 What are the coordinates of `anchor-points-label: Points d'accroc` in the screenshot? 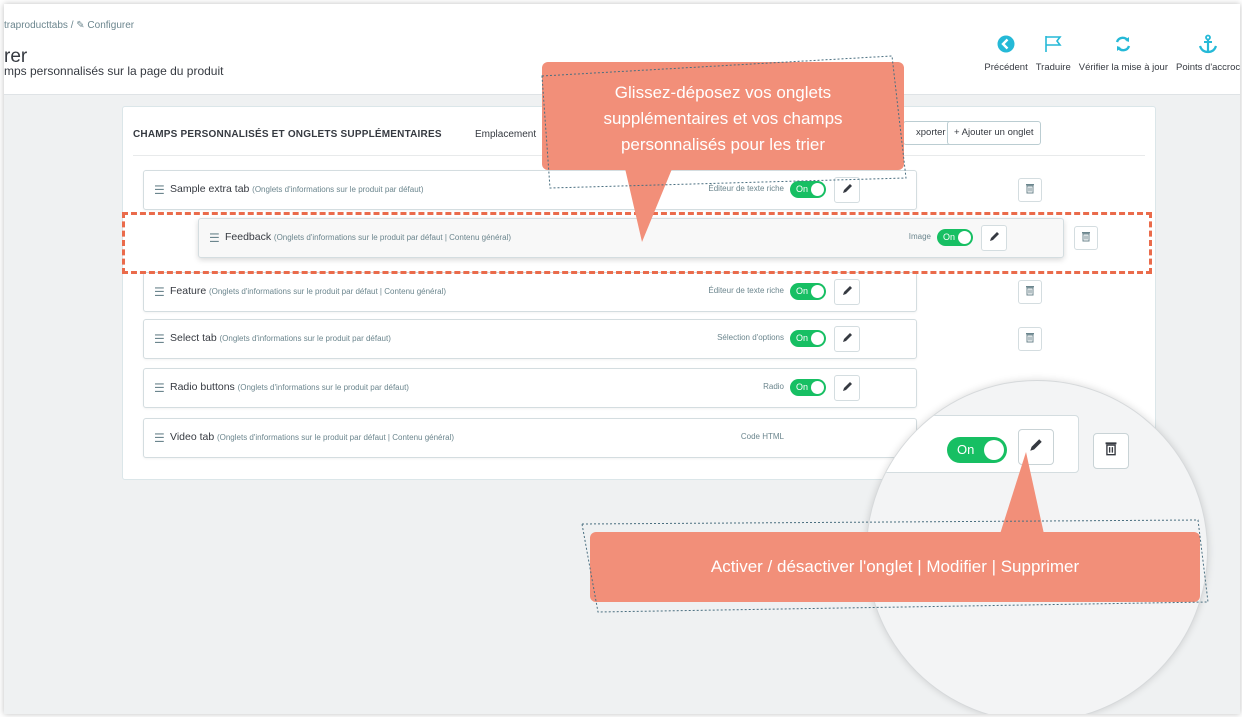 It's located at (1208, 67).